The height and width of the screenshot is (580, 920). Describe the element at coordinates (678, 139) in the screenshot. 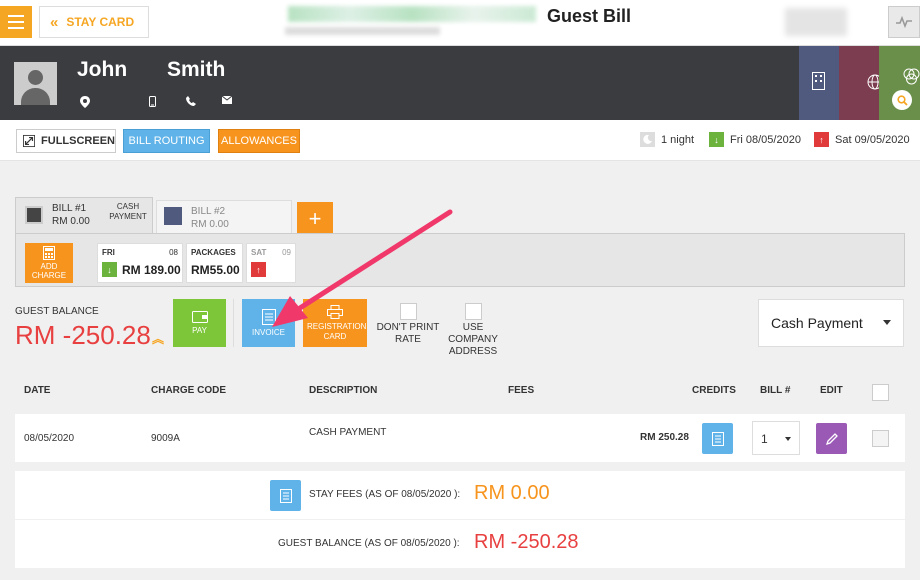

I see `nights-label: 1 night` at that location.